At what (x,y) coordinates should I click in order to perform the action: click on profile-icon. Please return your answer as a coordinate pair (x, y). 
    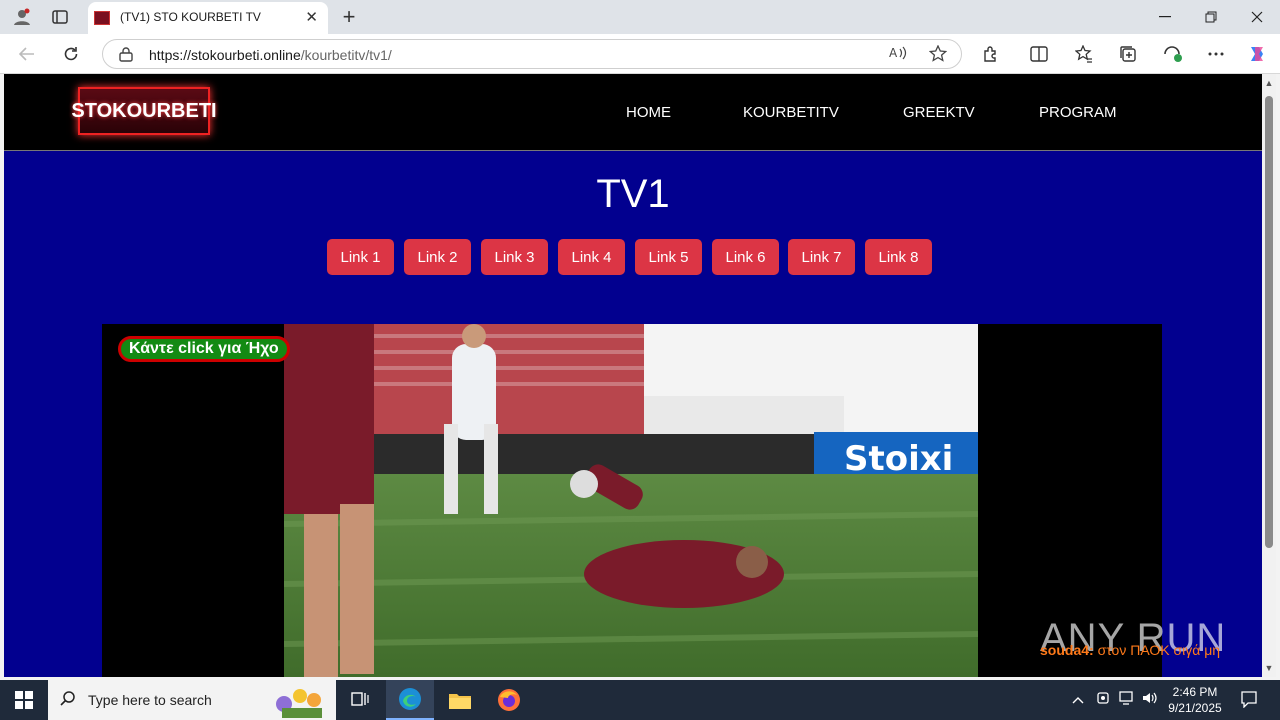
    Looking at the image, I should click on (22, 17).